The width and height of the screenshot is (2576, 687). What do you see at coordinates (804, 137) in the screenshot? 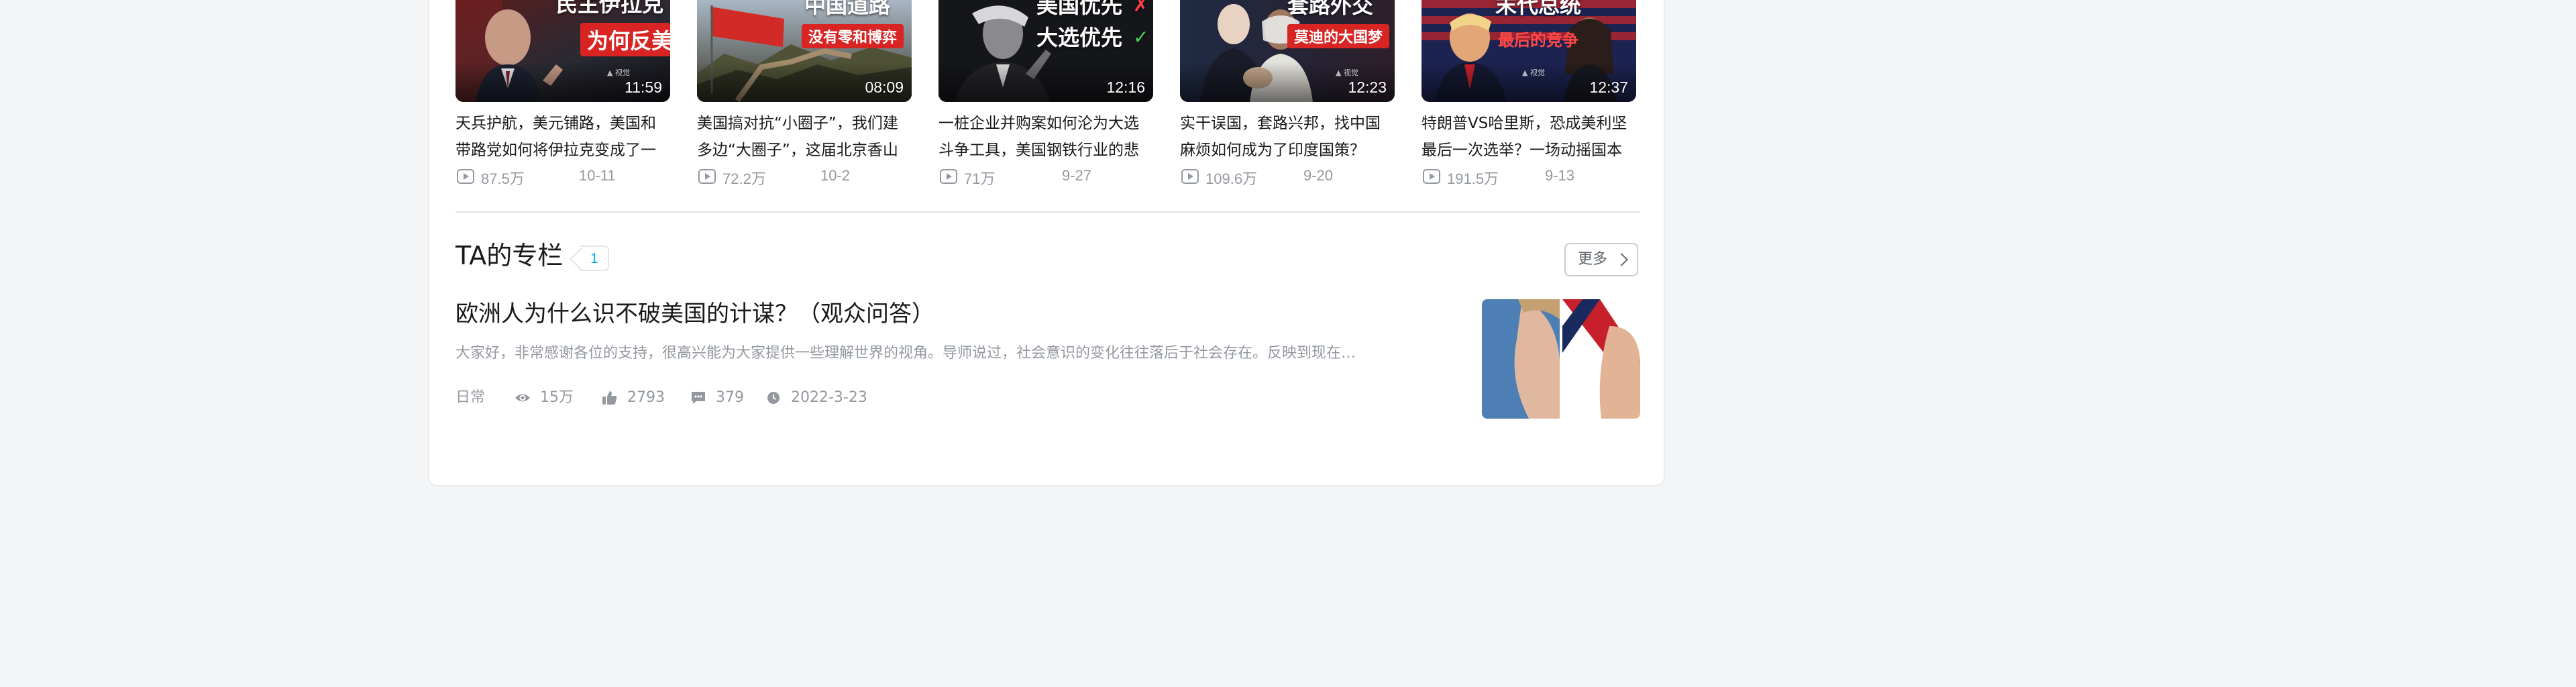
I see `video-title: 美国搞对抗“小圈子”，我们建多边“大圈子”，这届北京香山` at bounding box center [804, 137].